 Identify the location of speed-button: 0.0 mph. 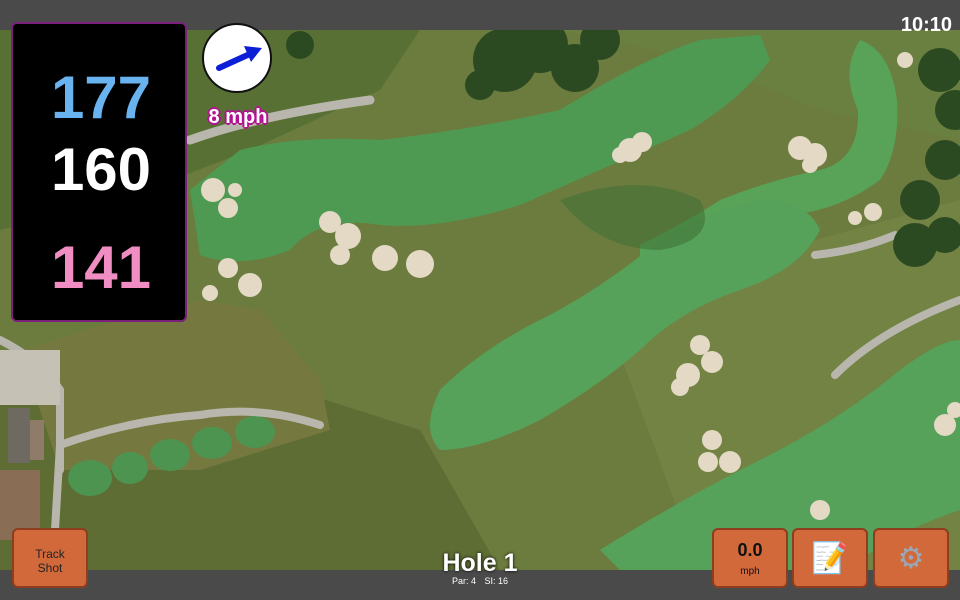
(750, 558).